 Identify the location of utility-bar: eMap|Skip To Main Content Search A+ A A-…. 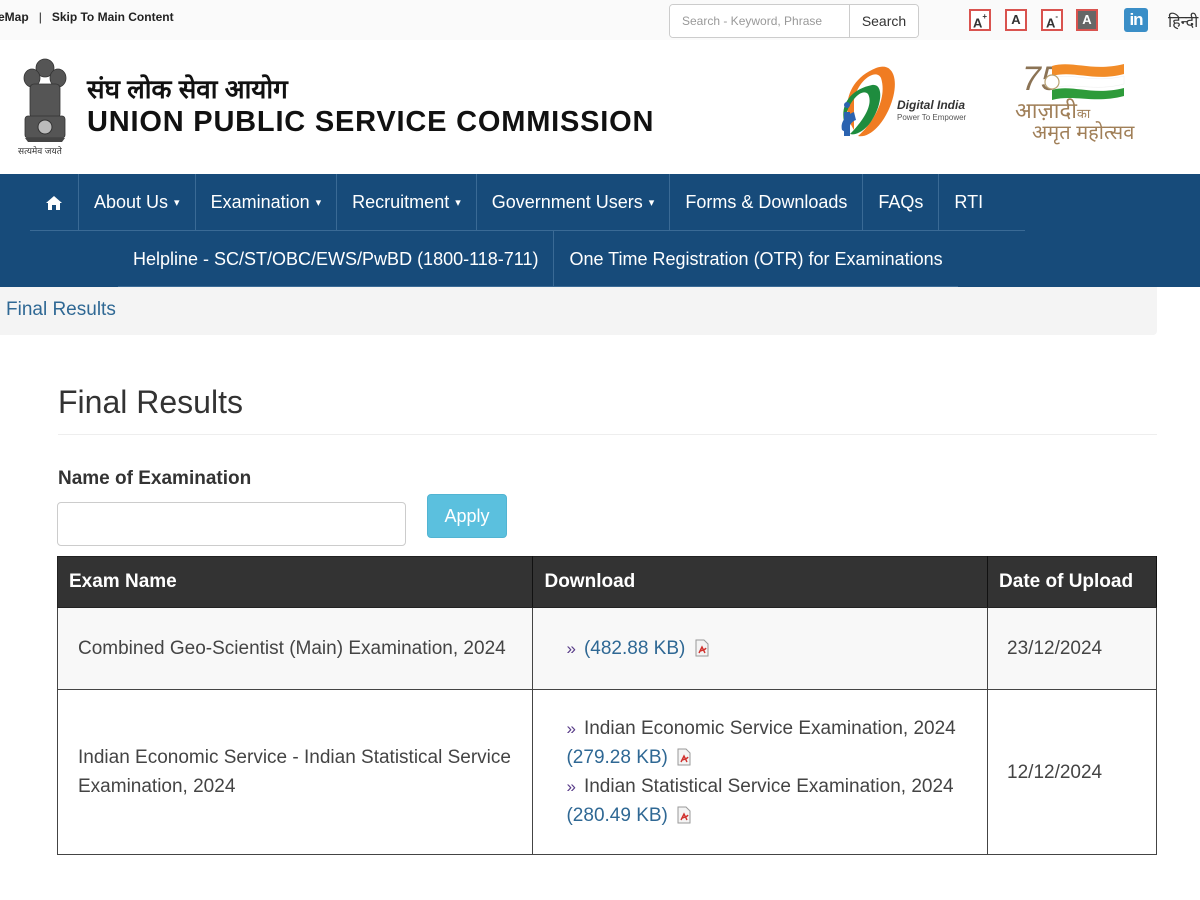
(600, 20).